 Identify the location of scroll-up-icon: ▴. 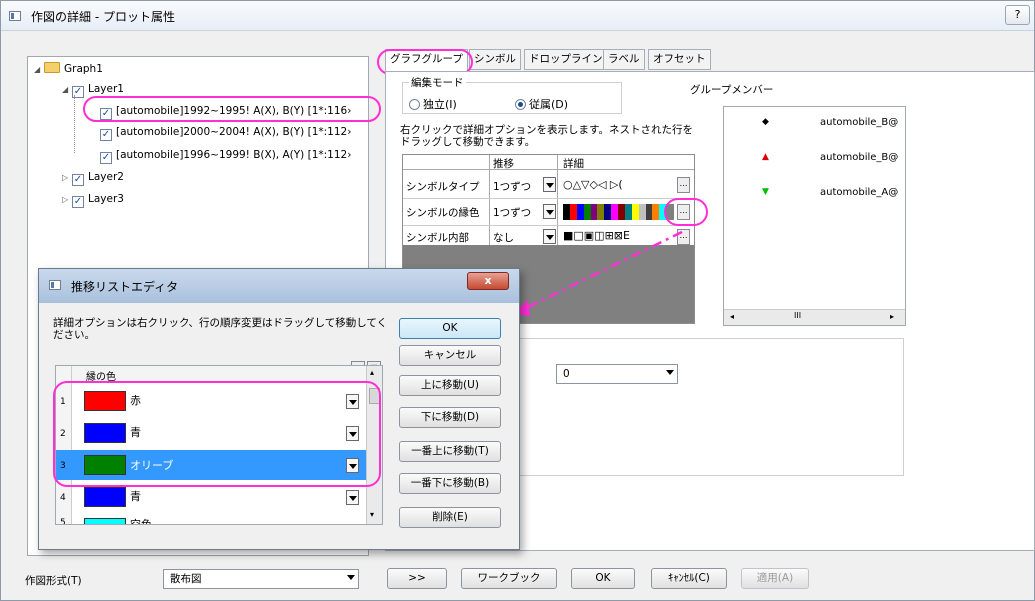
(372, 372).